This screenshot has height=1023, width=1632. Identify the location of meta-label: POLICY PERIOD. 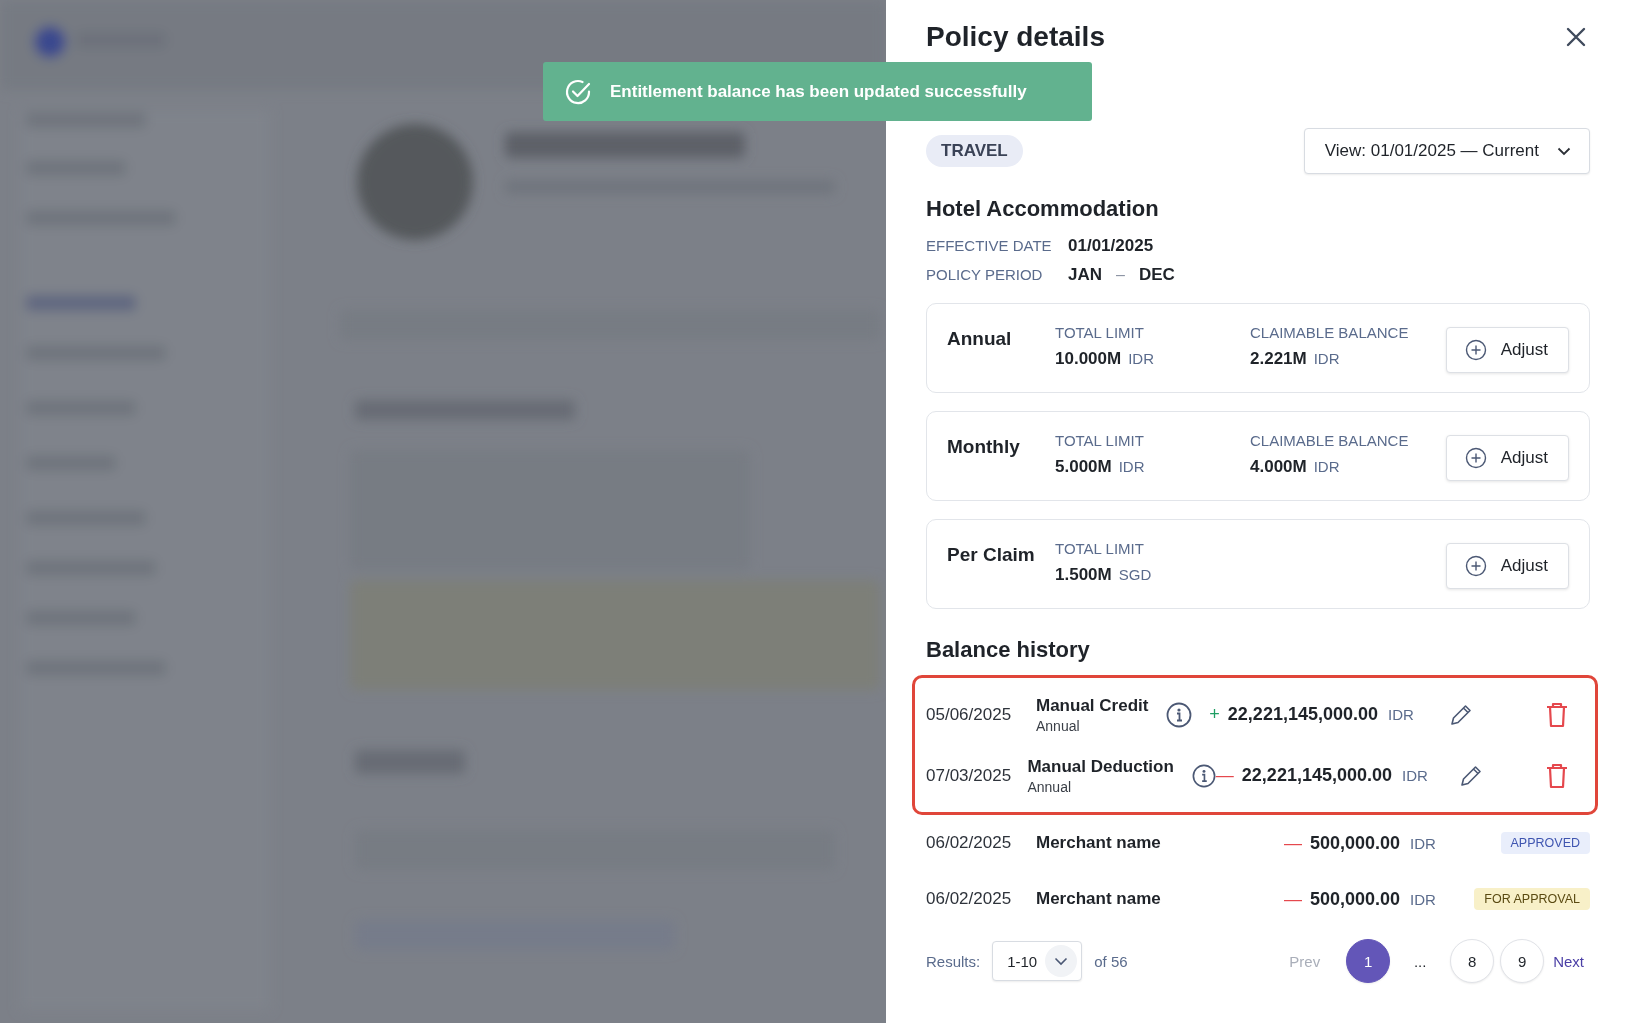
(985, 274).